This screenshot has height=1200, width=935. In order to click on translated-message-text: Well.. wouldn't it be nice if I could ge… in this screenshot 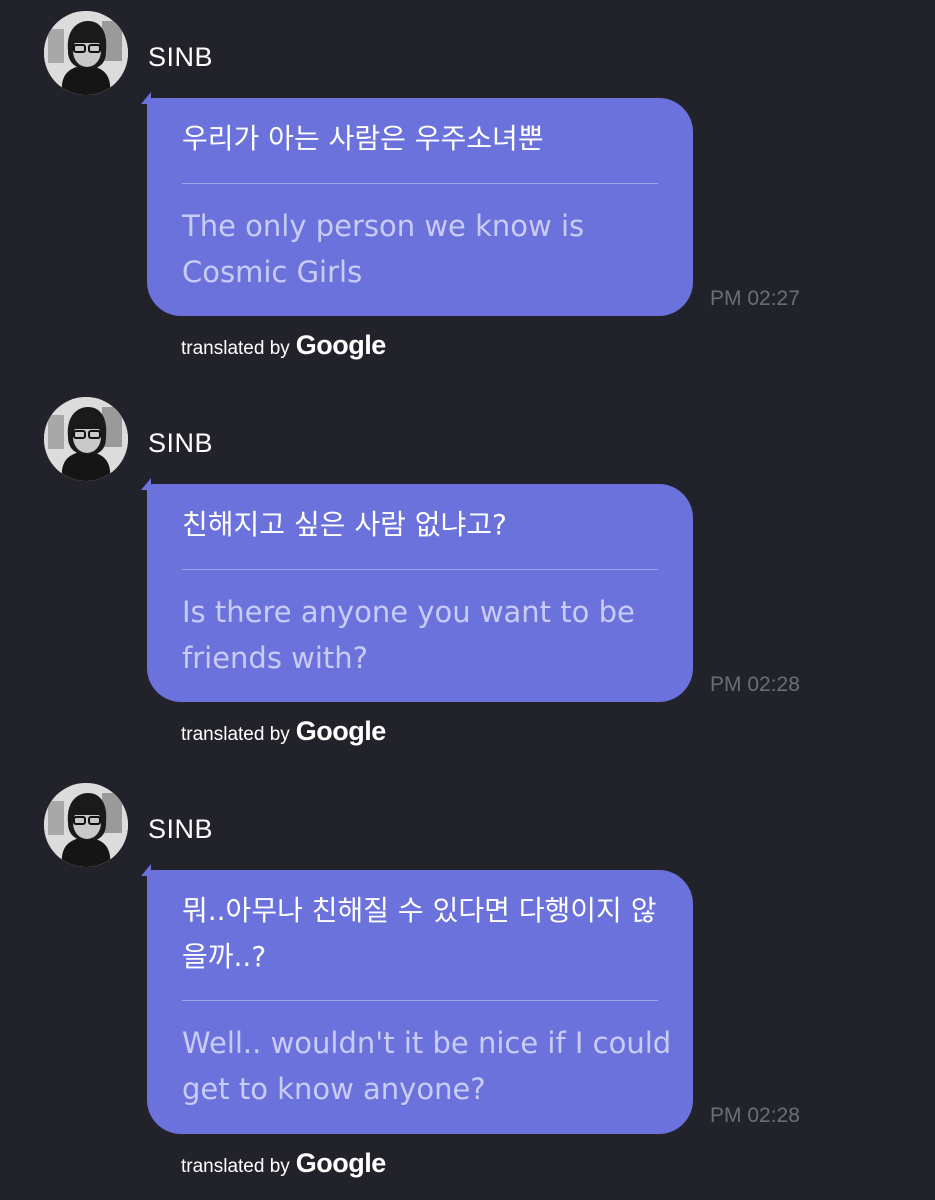, I will do `click(427, 1066)`.